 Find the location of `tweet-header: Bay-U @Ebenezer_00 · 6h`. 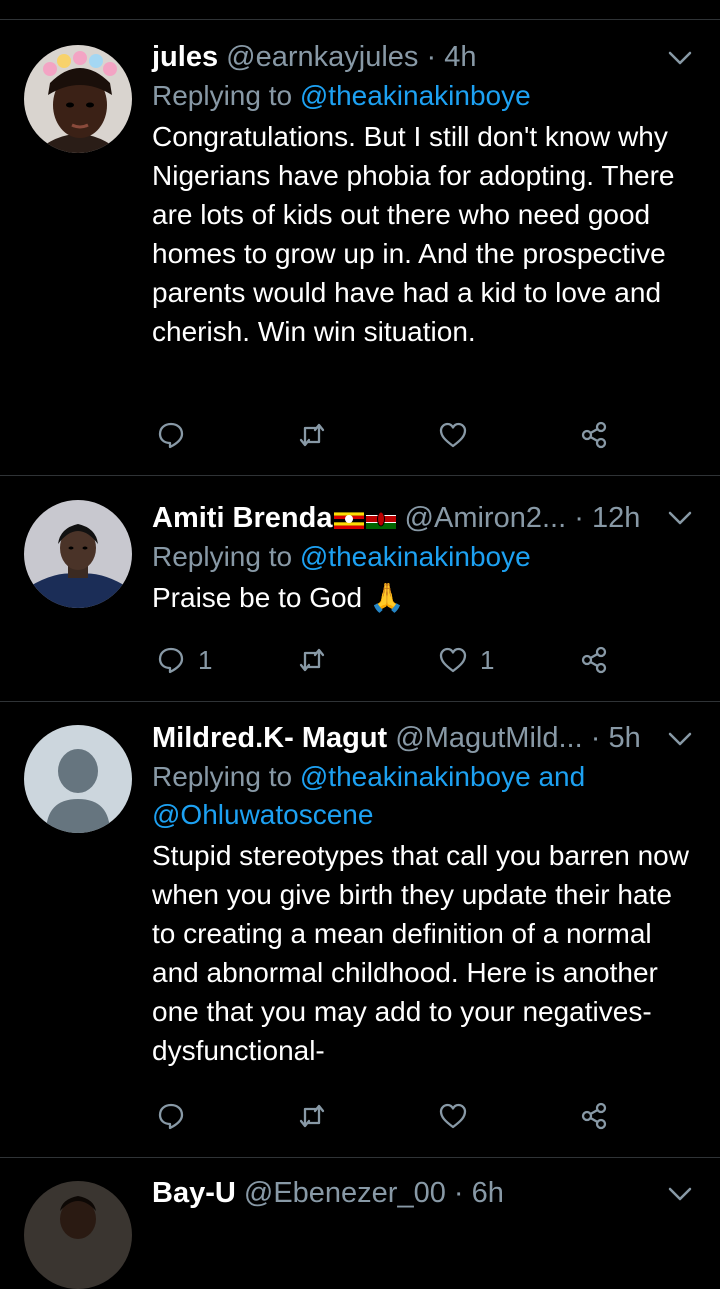

tweet-header: Bay-U @Ebenezer_00 · 6h is located at coordinates (426, 1193).